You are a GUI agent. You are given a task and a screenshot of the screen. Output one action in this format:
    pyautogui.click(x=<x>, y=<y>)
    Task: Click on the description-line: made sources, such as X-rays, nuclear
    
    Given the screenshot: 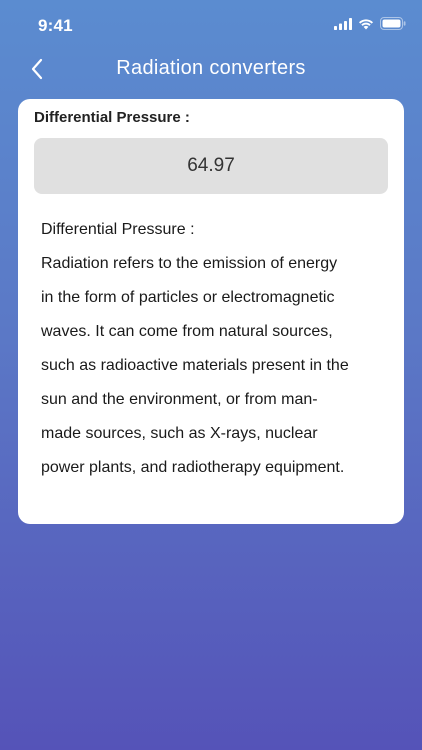 What is the action you would take?
    pyautogui.click(x=179, y=433)
    